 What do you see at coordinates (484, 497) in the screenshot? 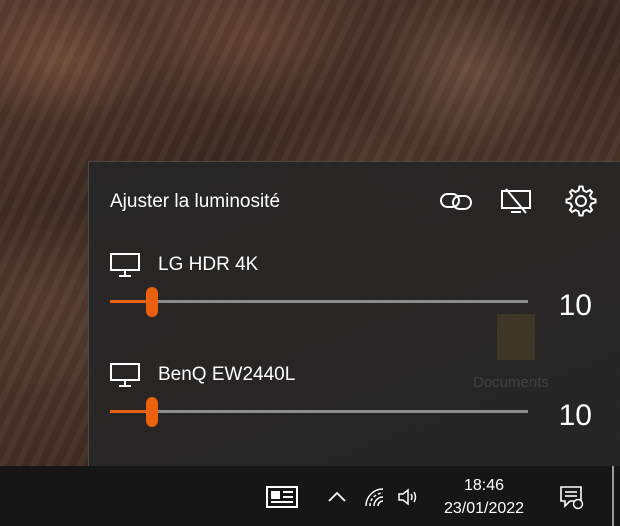
I see `taskbar-clock: 18:46 23/01/2022` at bounding box center [484, 497].